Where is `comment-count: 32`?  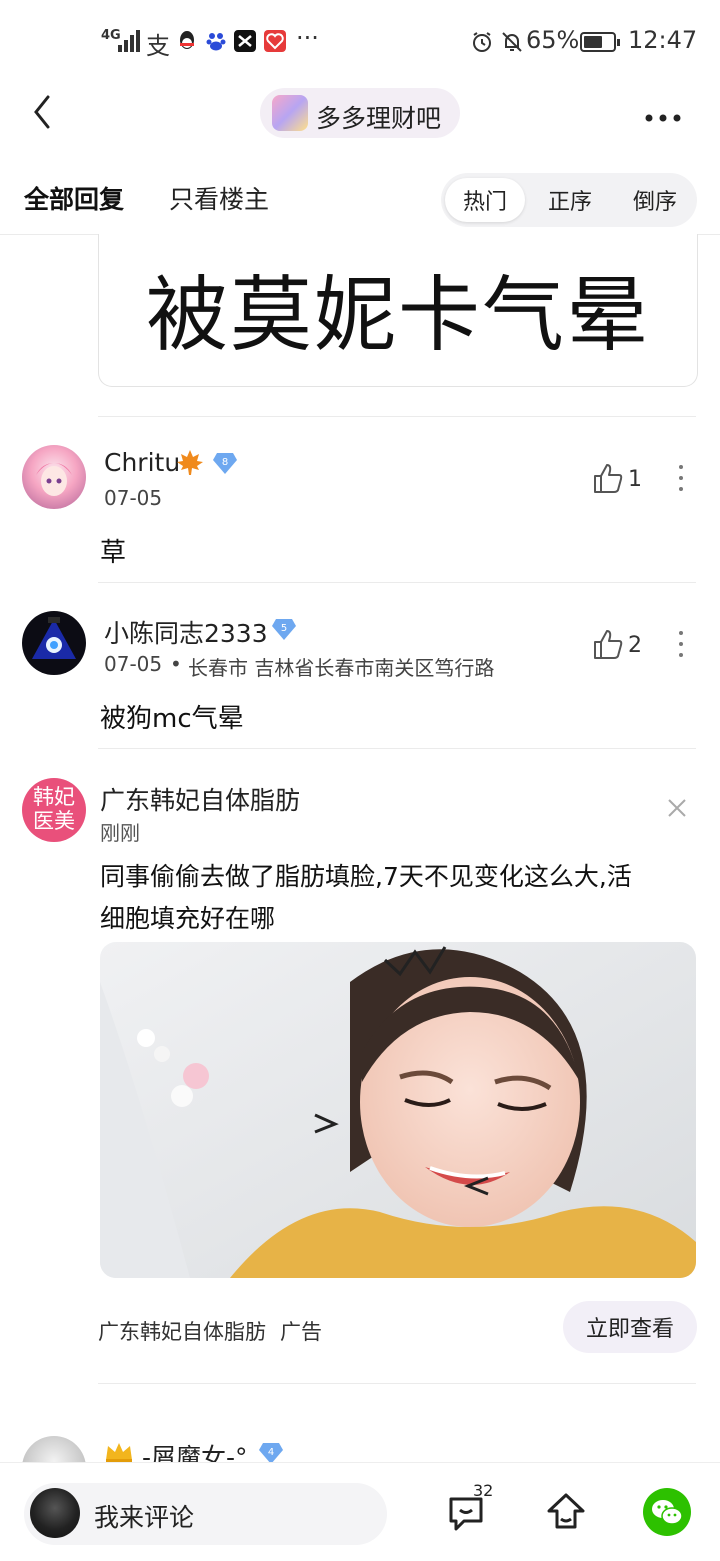 comment-count: 32 is located at coordinates (483, 1490).